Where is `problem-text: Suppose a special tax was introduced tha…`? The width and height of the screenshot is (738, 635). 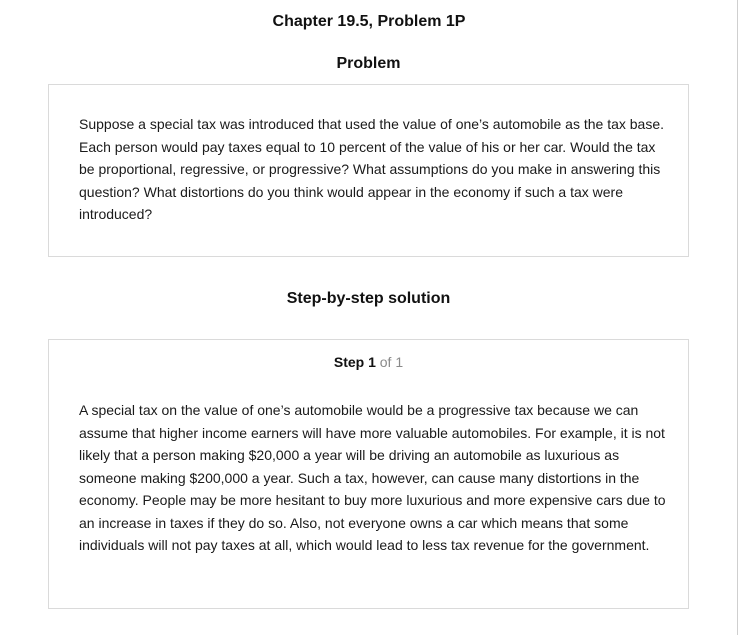 problem-text: Suppose a special tax was introduced tha… is located at coordinates (372, 169).